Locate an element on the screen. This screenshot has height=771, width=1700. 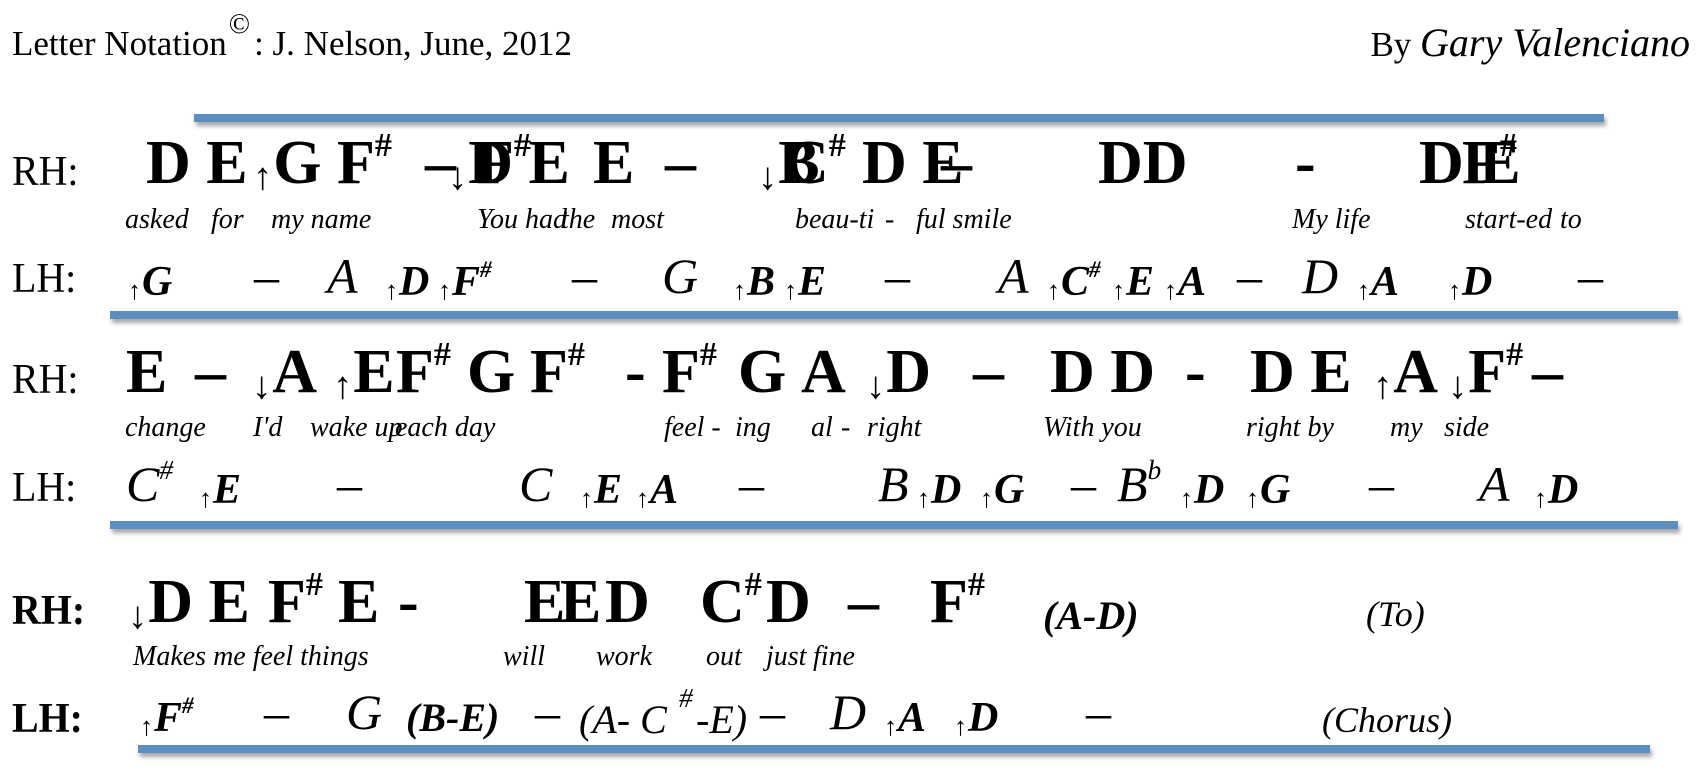
lh-label-2: LH: is located at coordinates (44, 488).